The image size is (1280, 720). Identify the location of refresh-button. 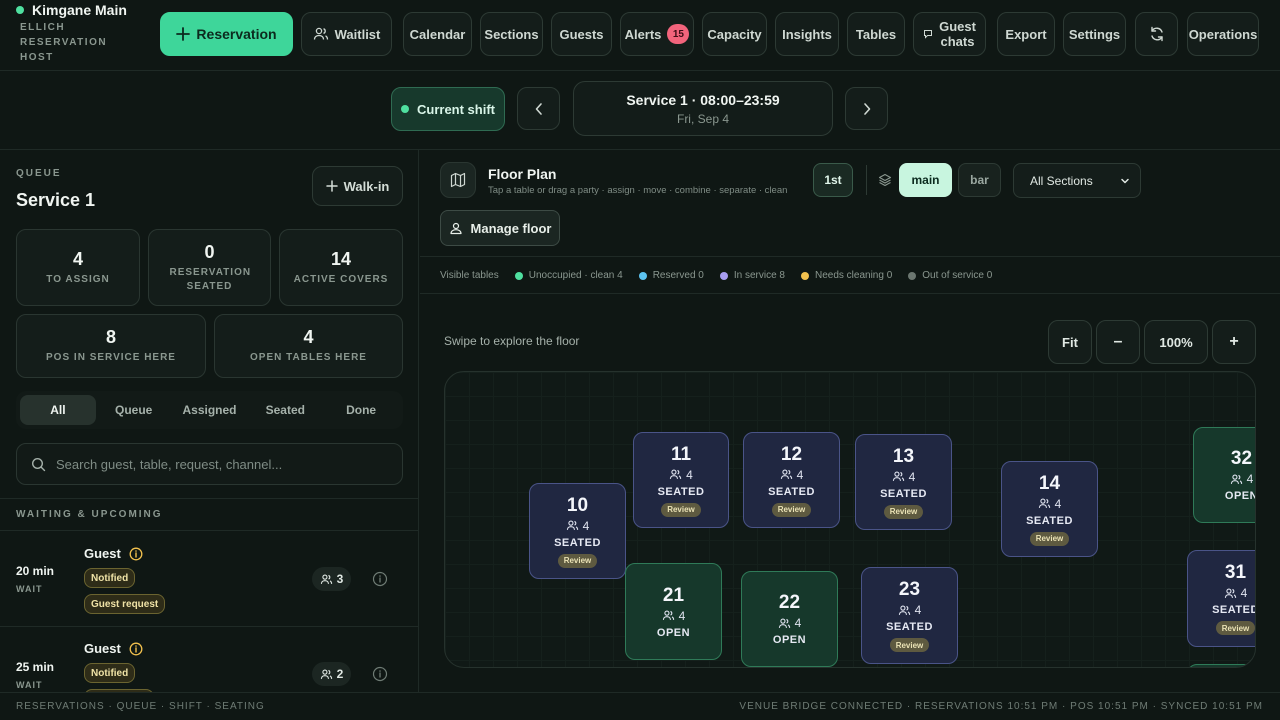
(1156, 34).